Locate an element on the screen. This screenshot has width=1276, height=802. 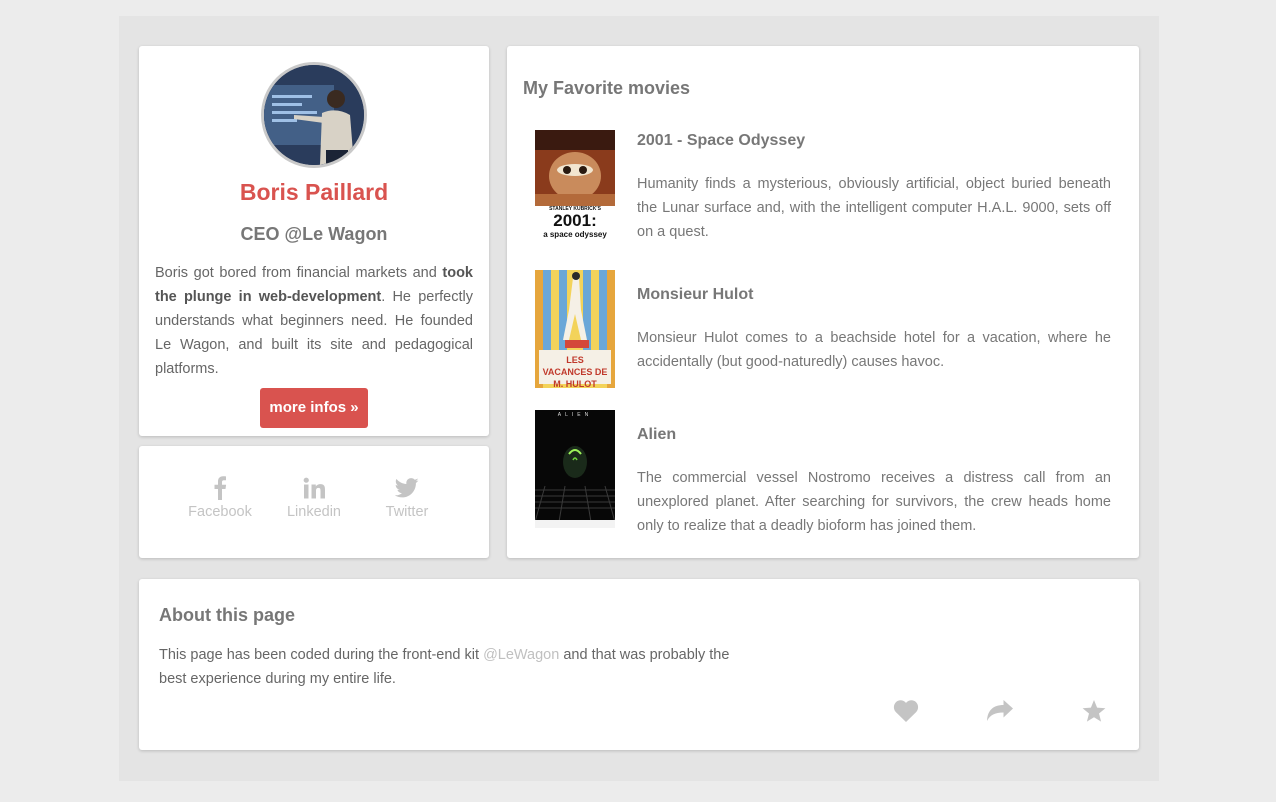
poster-main-text: 2001: is located at coordinates (575, 220).